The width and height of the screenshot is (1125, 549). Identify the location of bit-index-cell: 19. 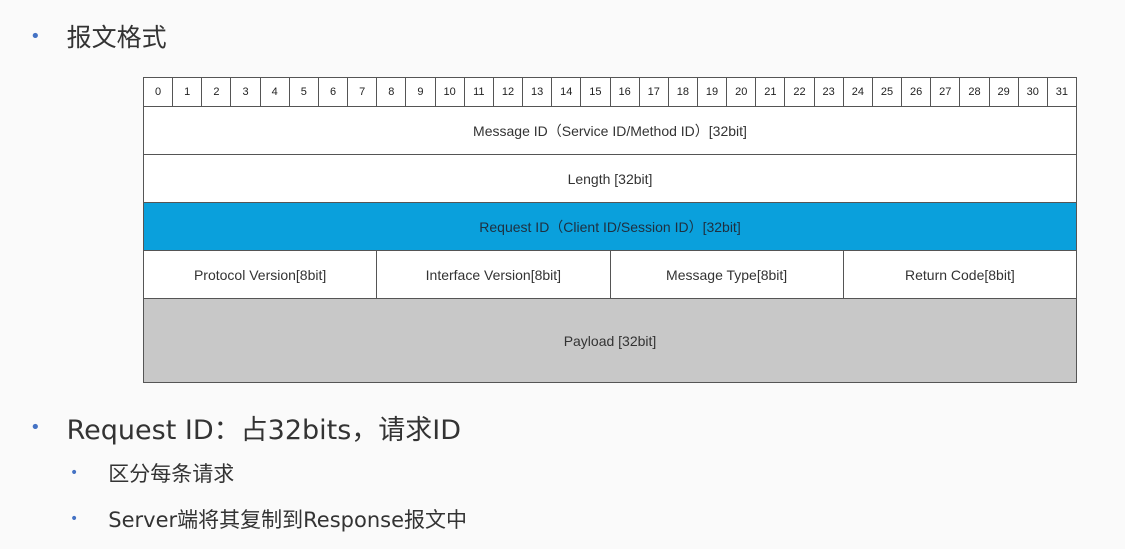
(713, 92).